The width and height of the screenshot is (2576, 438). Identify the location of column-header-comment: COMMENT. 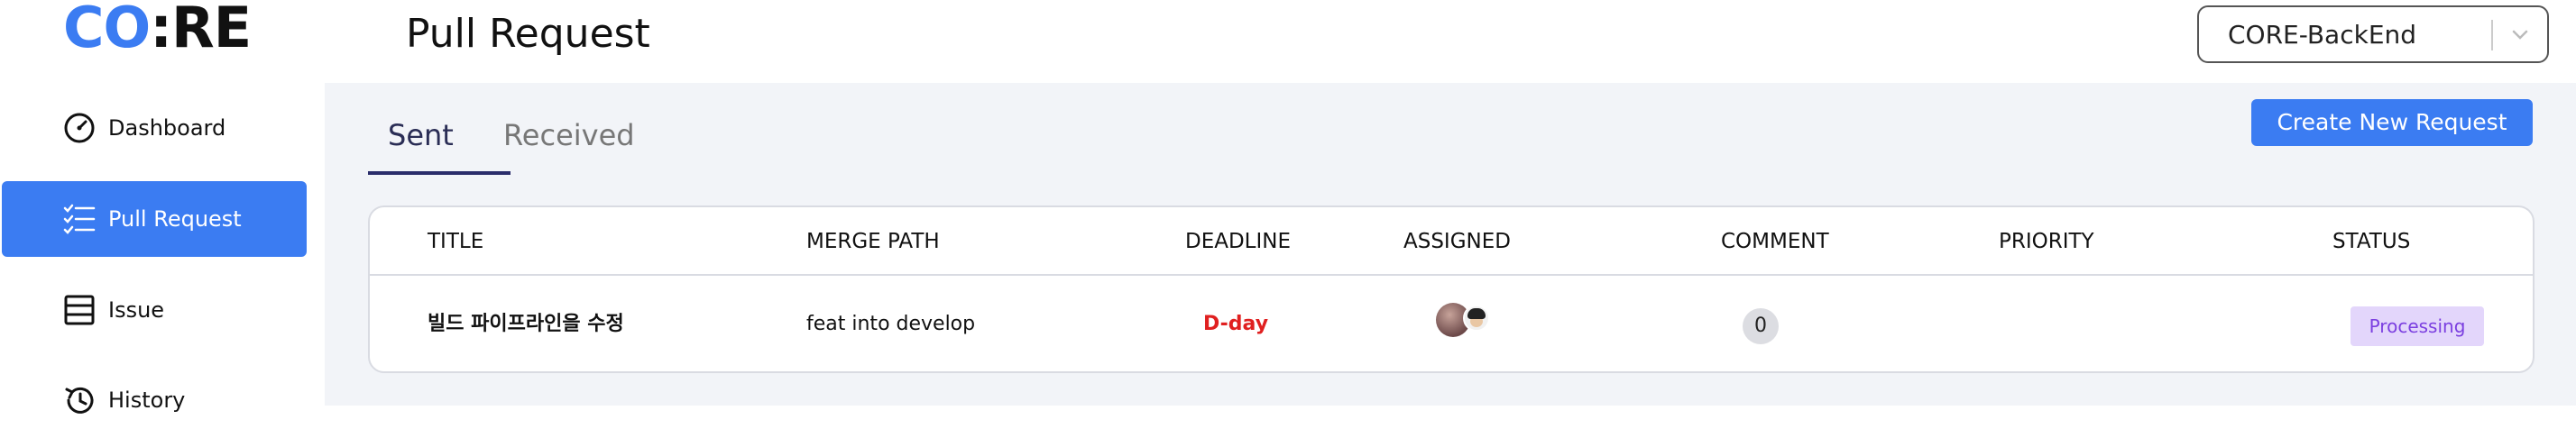
(1775, 241).